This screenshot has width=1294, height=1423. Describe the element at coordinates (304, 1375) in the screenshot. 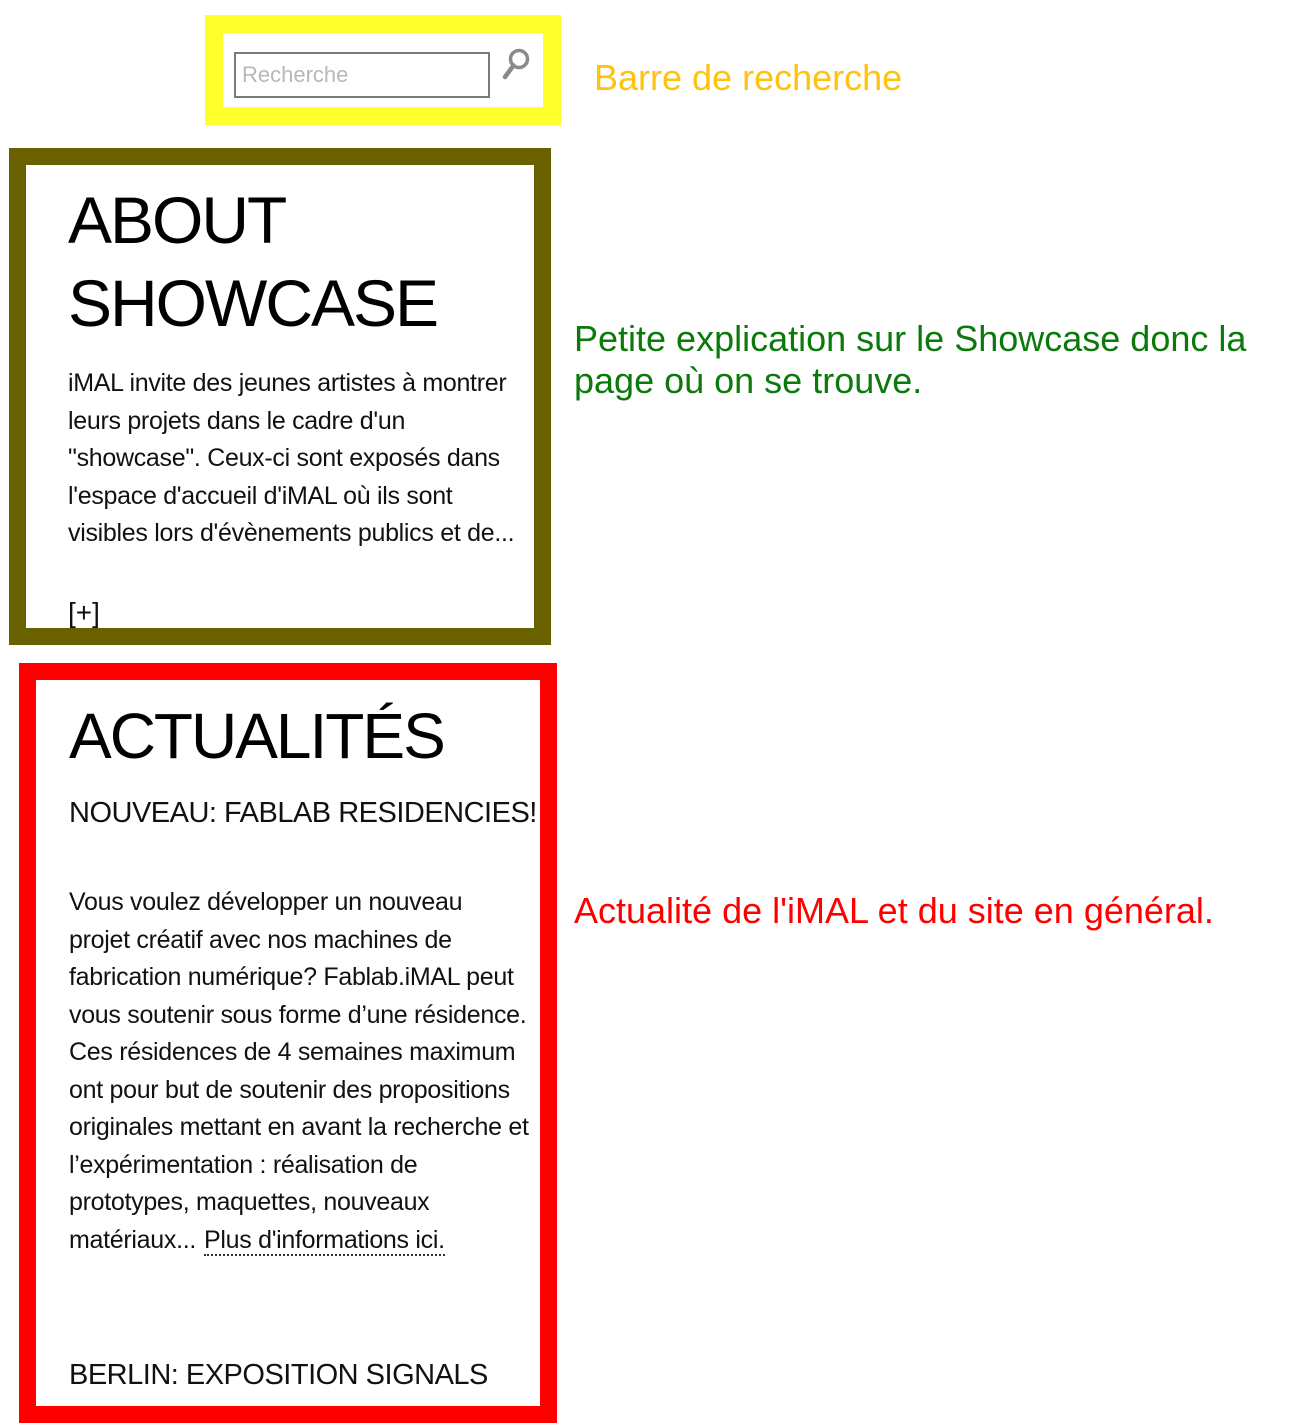

I see `news-item-title: BERLIN: EXPOSITION SIGNALS` at that location.